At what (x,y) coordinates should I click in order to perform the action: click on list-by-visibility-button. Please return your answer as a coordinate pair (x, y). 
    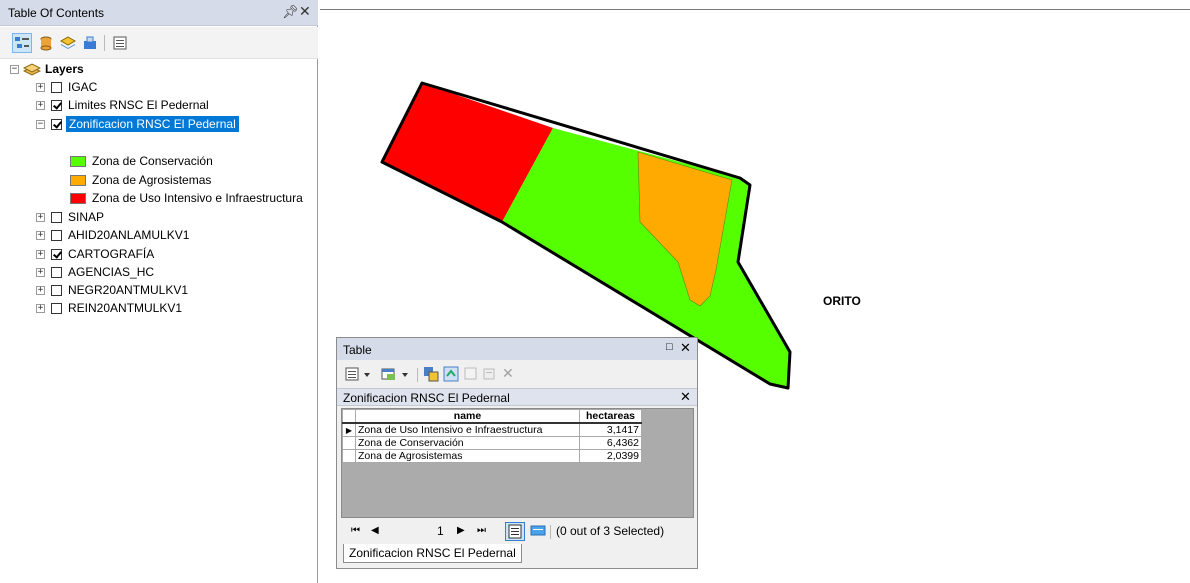
    Looking at the image, I should click on (68, 43).